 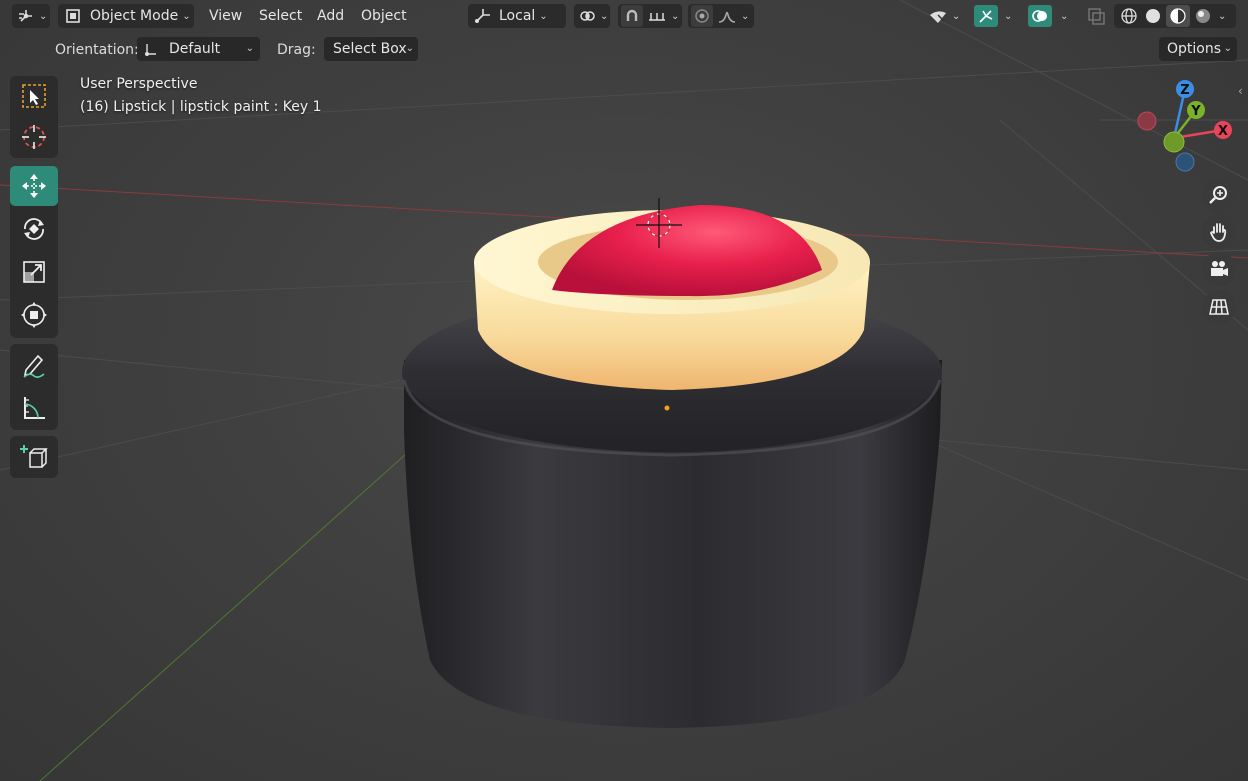 What do you see at coordinates (195, 49) in the screenshot?
I see `orientation-value: Default` at bounding box center [195, 49].